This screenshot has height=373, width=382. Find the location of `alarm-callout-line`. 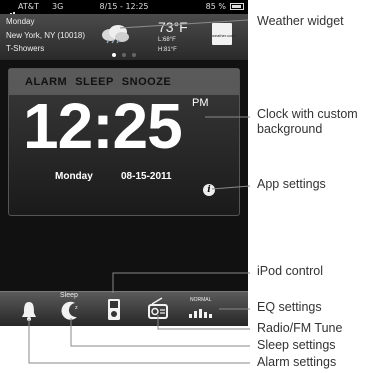

alarm-callout-line is located at coordinates (139, 341).